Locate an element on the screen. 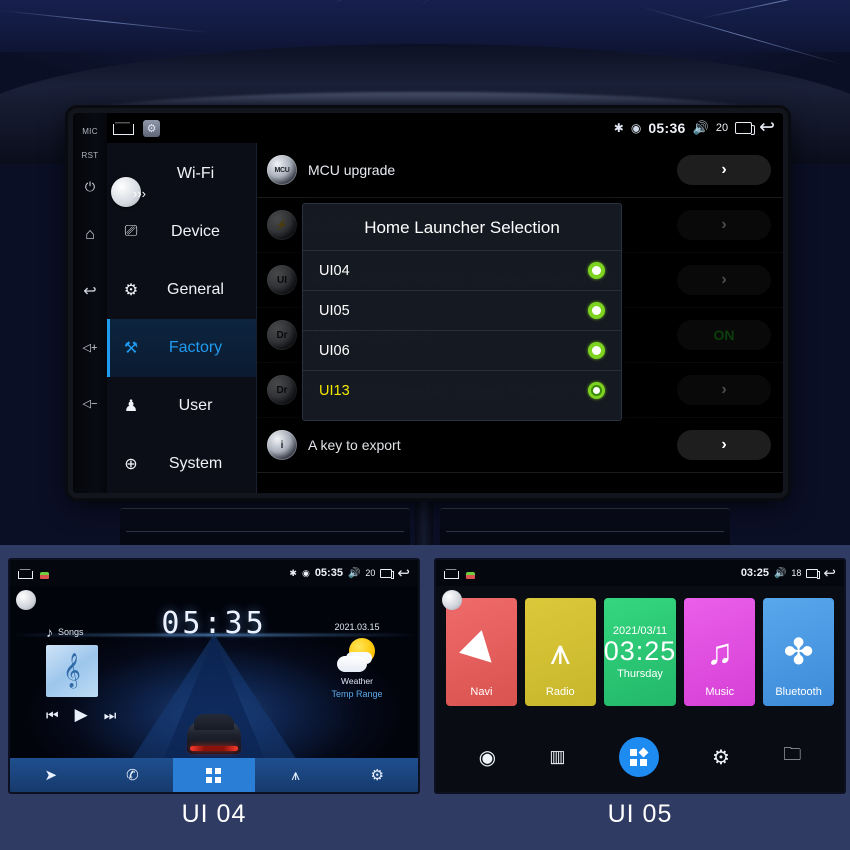 Image resolution: width=850 pixels, height=850 pixels. usb-error-icon: Dr is located at coordinates (282, 335).